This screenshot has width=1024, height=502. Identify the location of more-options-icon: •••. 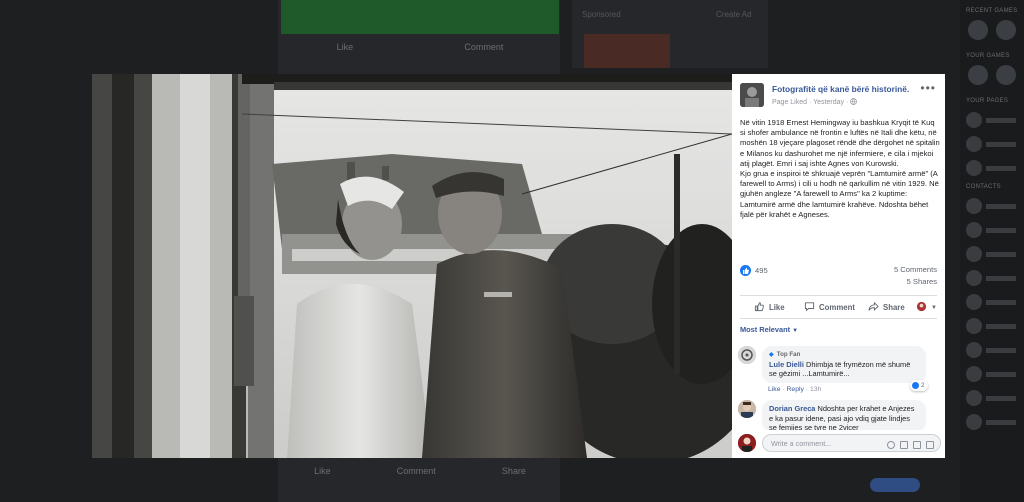
(928, 88).